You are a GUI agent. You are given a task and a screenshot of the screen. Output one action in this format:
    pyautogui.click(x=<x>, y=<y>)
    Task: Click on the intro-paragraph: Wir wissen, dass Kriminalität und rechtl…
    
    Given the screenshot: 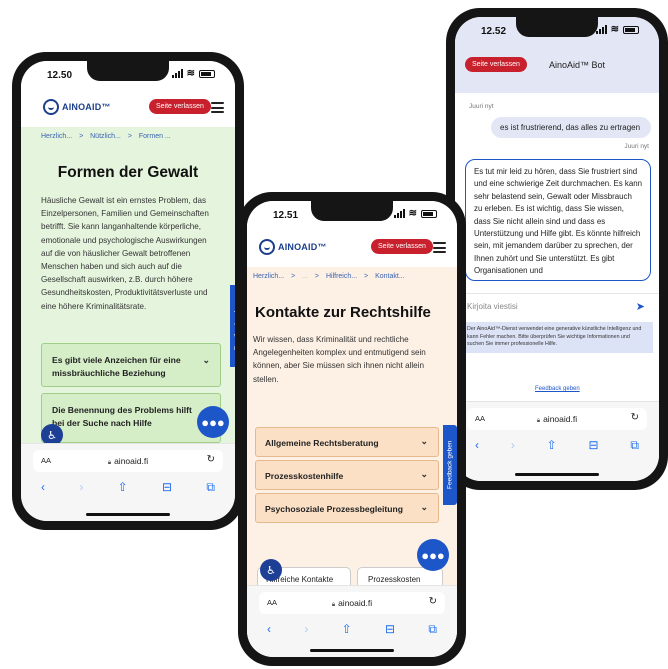 What is the action you would take?
    pyautogui.click(x=339, y=359)
    